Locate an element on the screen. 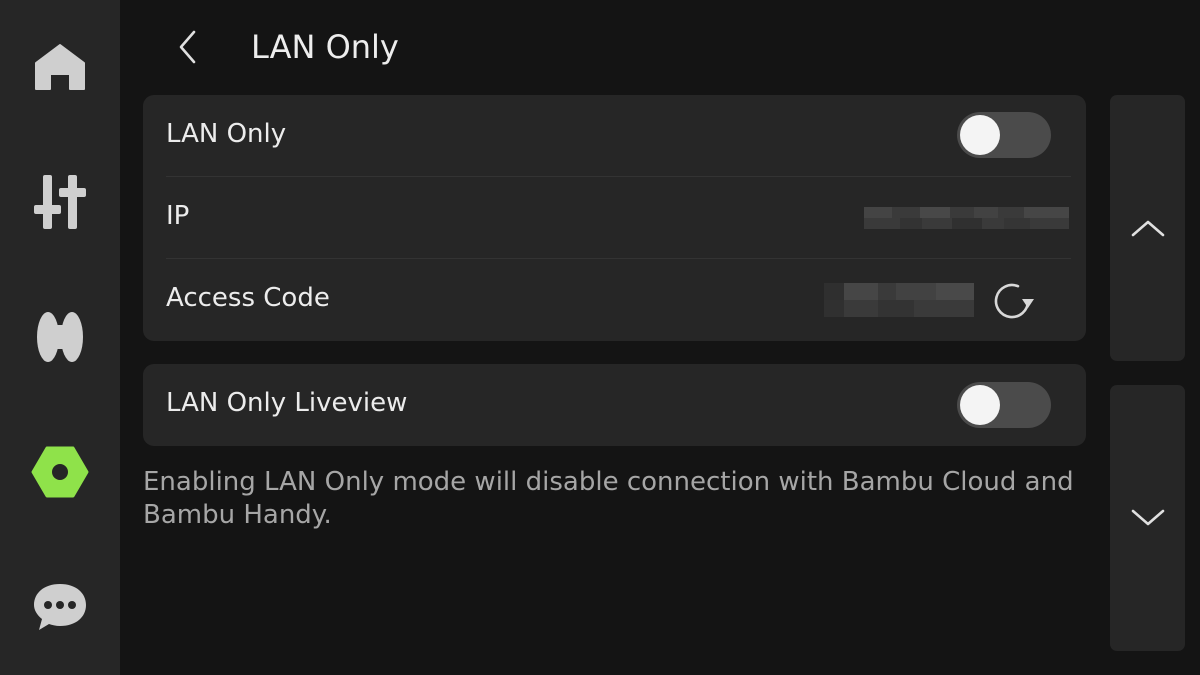 This screenshot has height=675, width=1200. scroll-up-button is located at coordinates (1147, 228).